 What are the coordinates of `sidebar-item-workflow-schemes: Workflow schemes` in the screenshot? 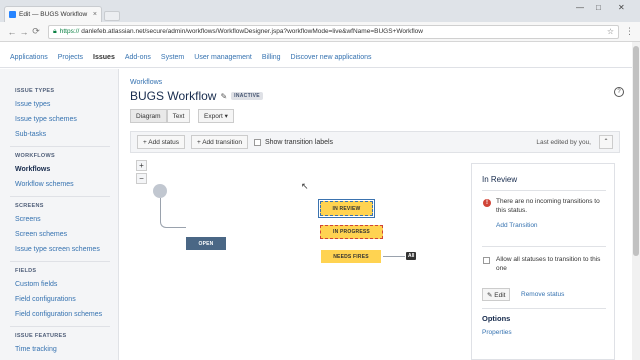 It's located at (44, 184).